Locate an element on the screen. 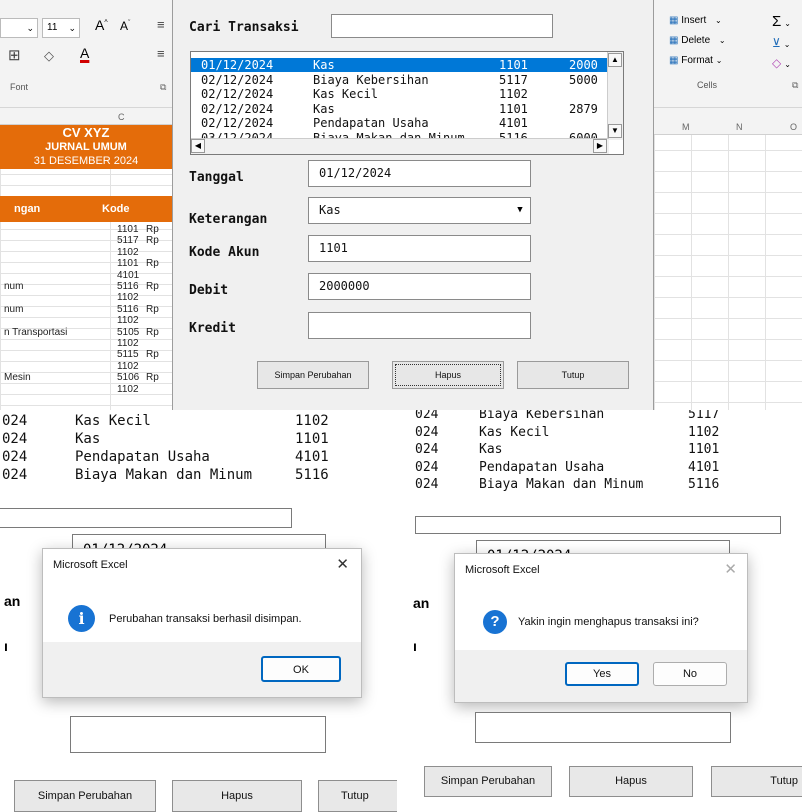  listbox-row: 02/12/2024 Kas Kecil 1102 is located at coordinates (401, 94).